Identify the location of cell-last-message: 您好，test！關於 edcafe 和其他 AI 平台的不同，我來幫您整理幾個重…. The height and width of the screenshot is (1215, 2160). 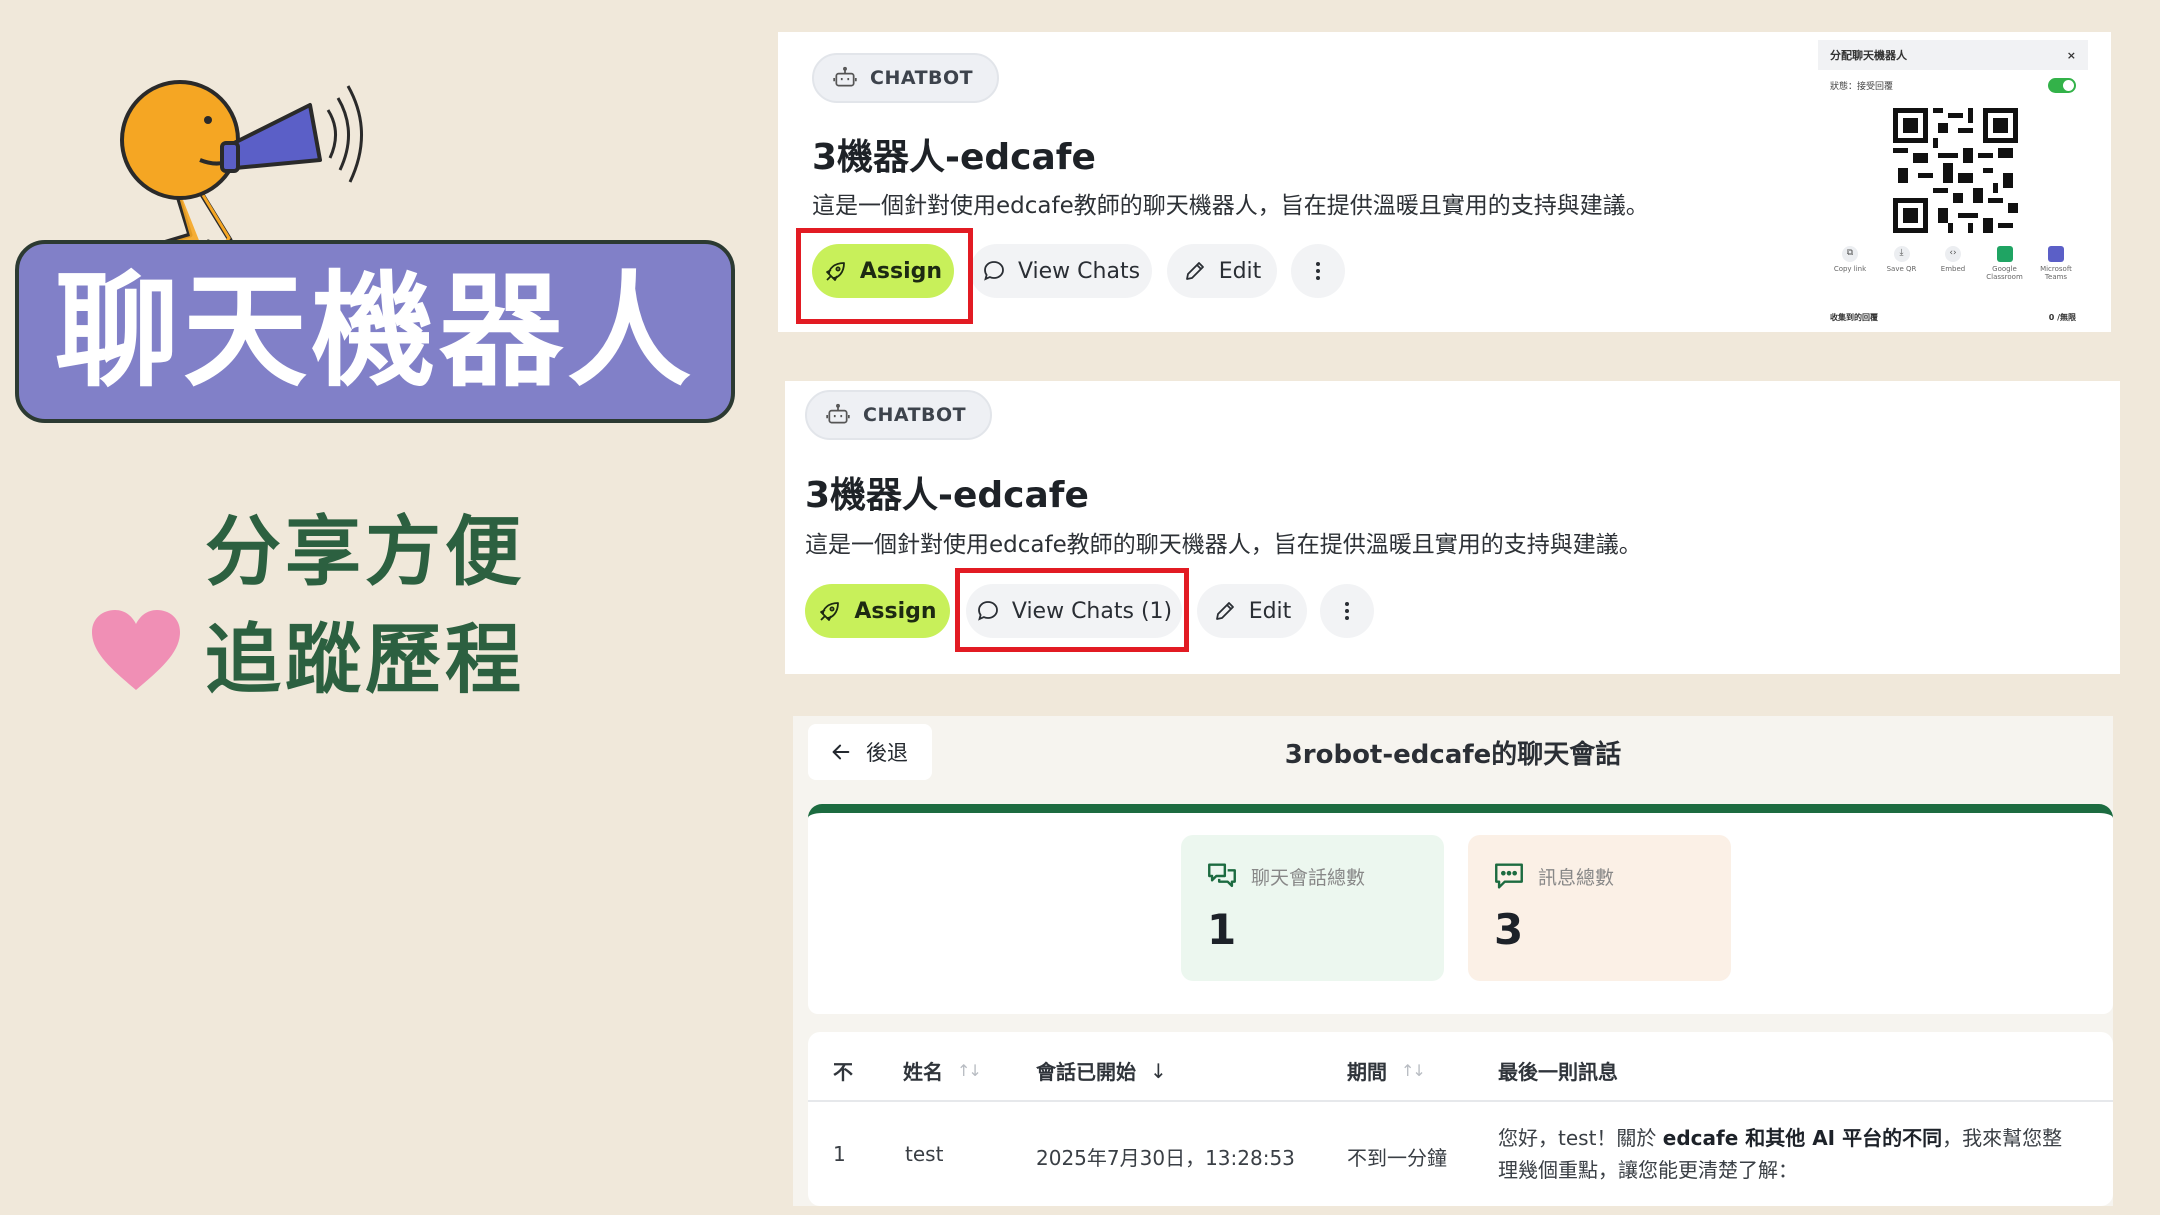
(1783, 1154).